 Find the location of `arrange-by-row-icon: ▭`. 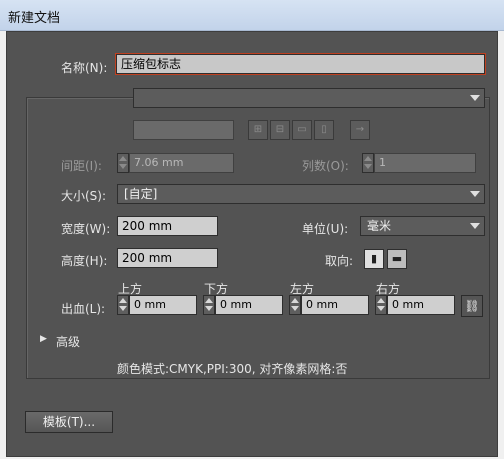

arrange-by-row-icon: ▭ is located at coordinates (302, 130).